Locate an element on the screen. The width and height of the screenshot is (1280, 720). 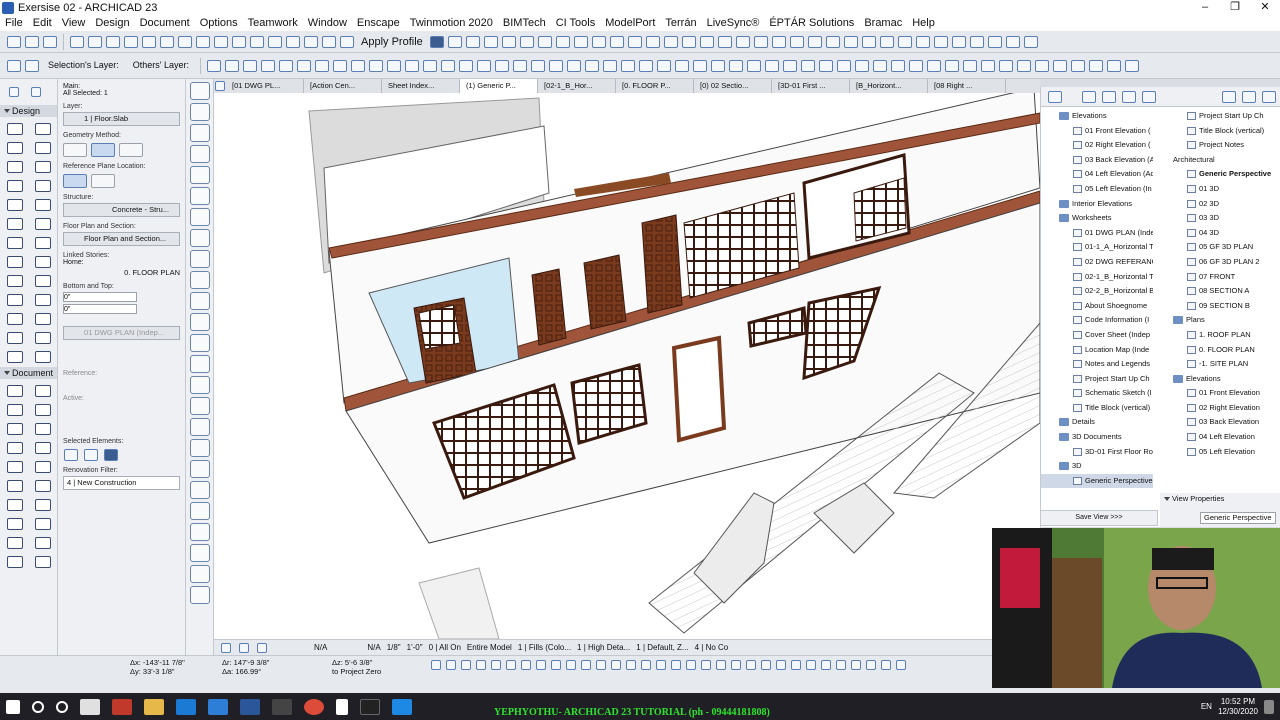
navigator-item: 02 Right Elevation is located at coordinates (1224, 408).